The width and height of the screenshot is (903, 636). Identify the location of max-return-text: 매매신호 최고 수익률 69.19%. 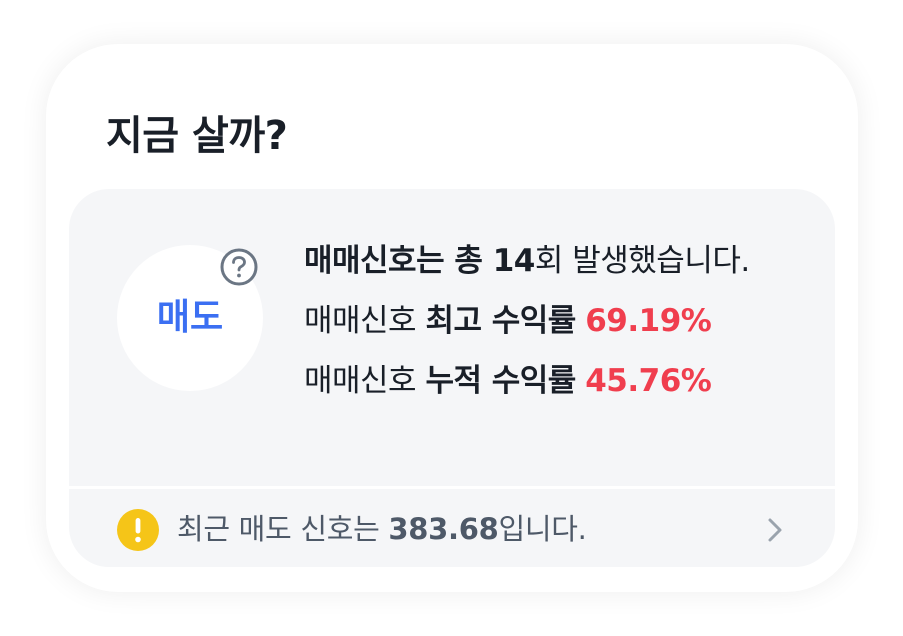
(508, 321).